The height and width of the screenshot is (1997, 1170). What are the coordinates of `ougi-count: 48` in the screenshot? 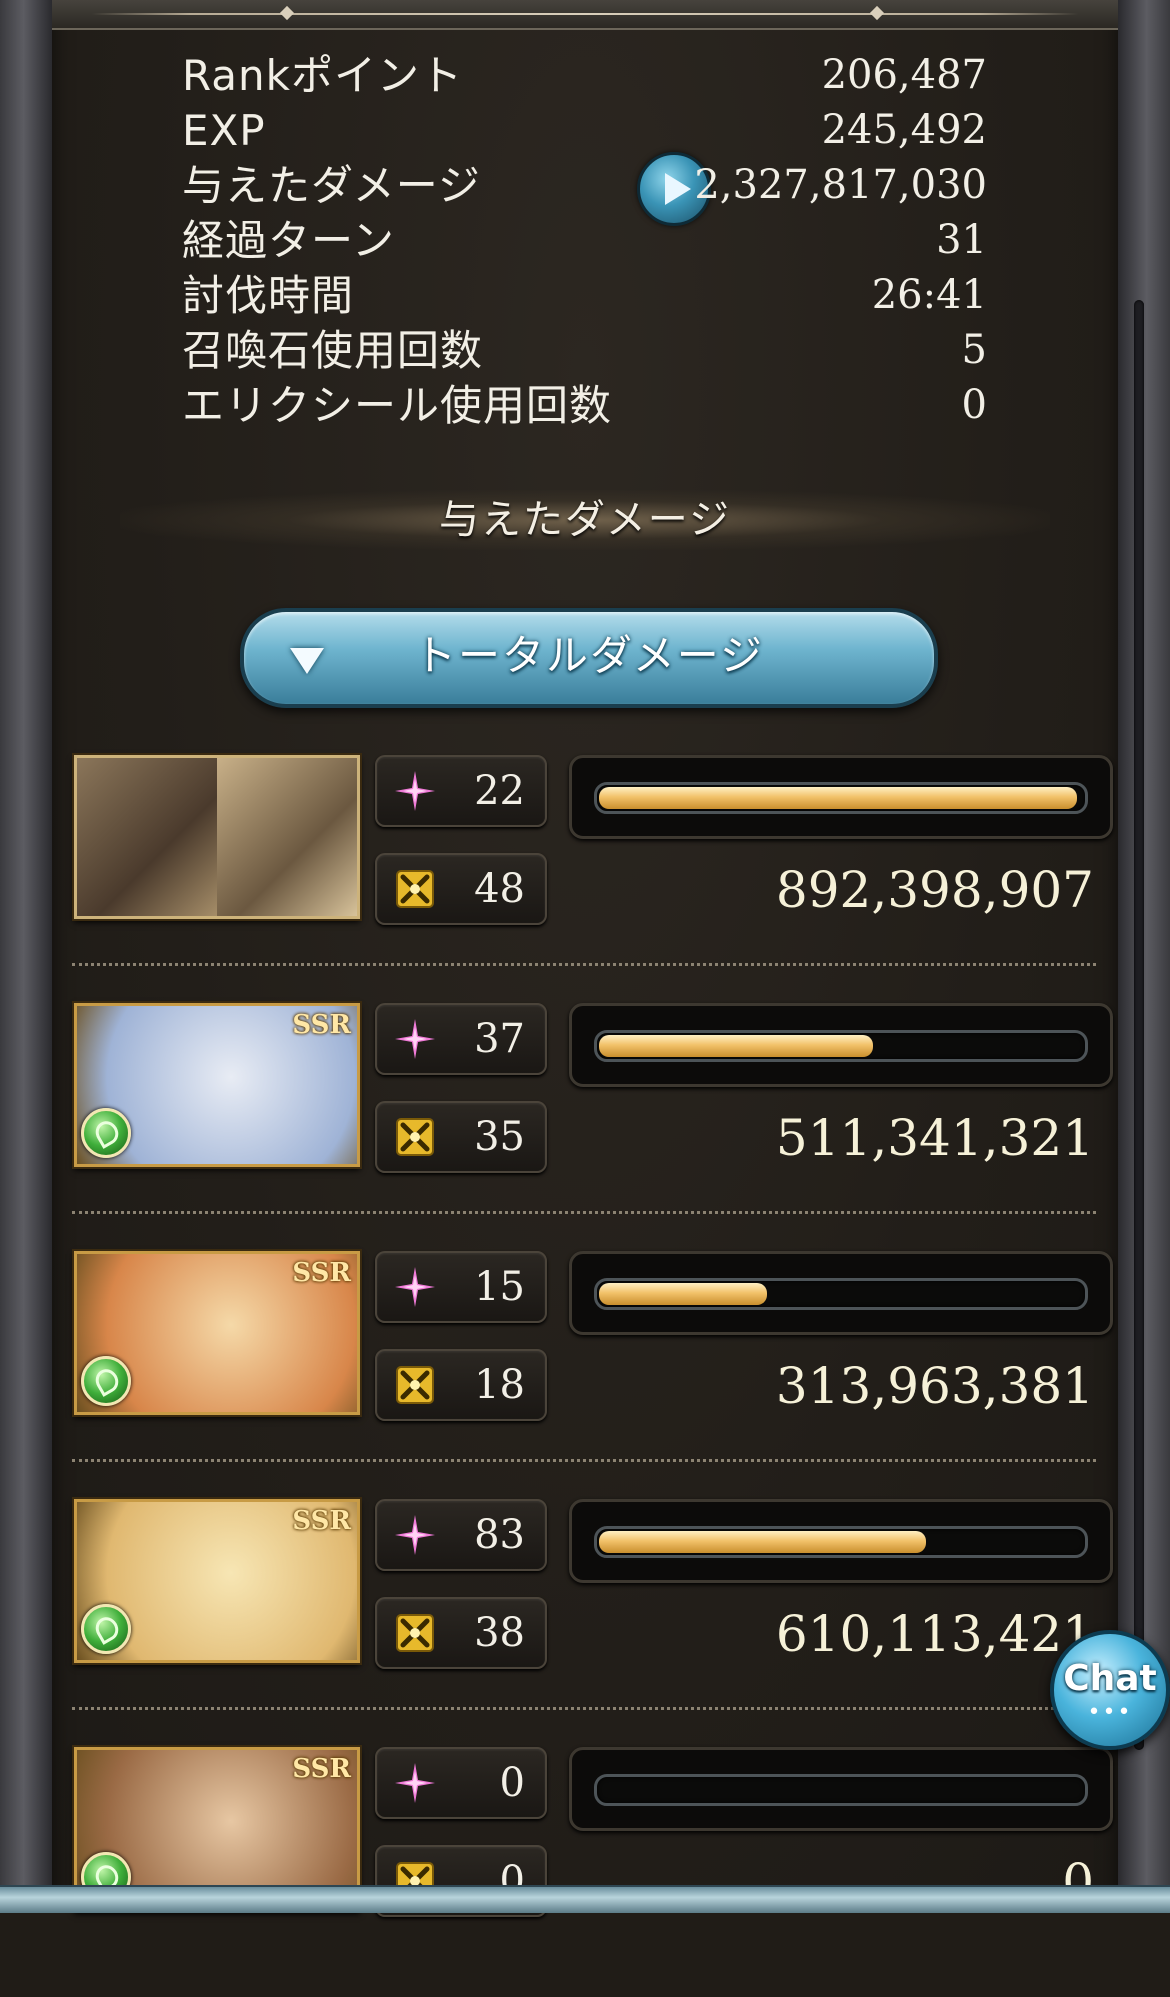 It's located at (499, 889).